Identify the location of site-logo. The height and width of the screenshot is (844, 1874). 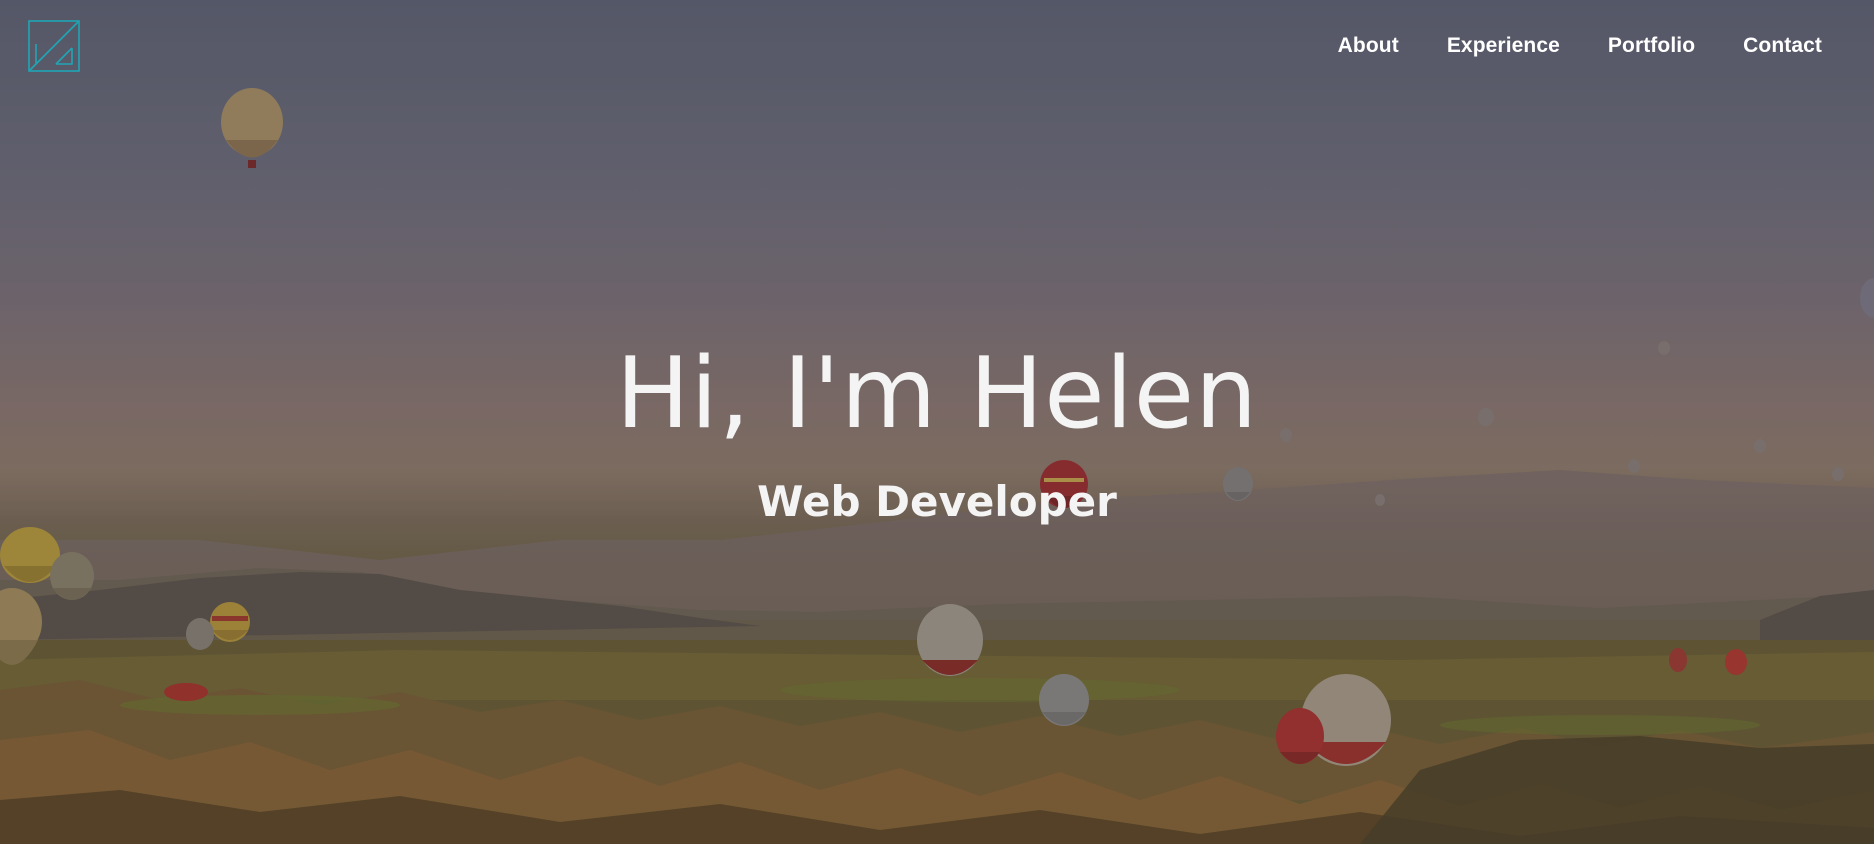
(54, 46).